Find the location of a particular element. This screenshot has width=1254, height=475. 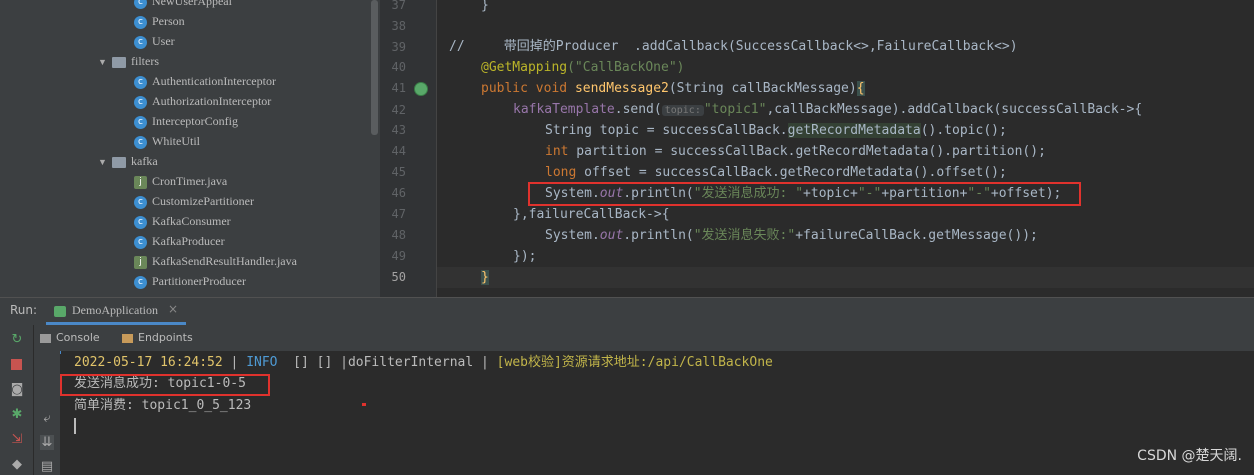

line-number: 41 is located at coordinates (398, 88).